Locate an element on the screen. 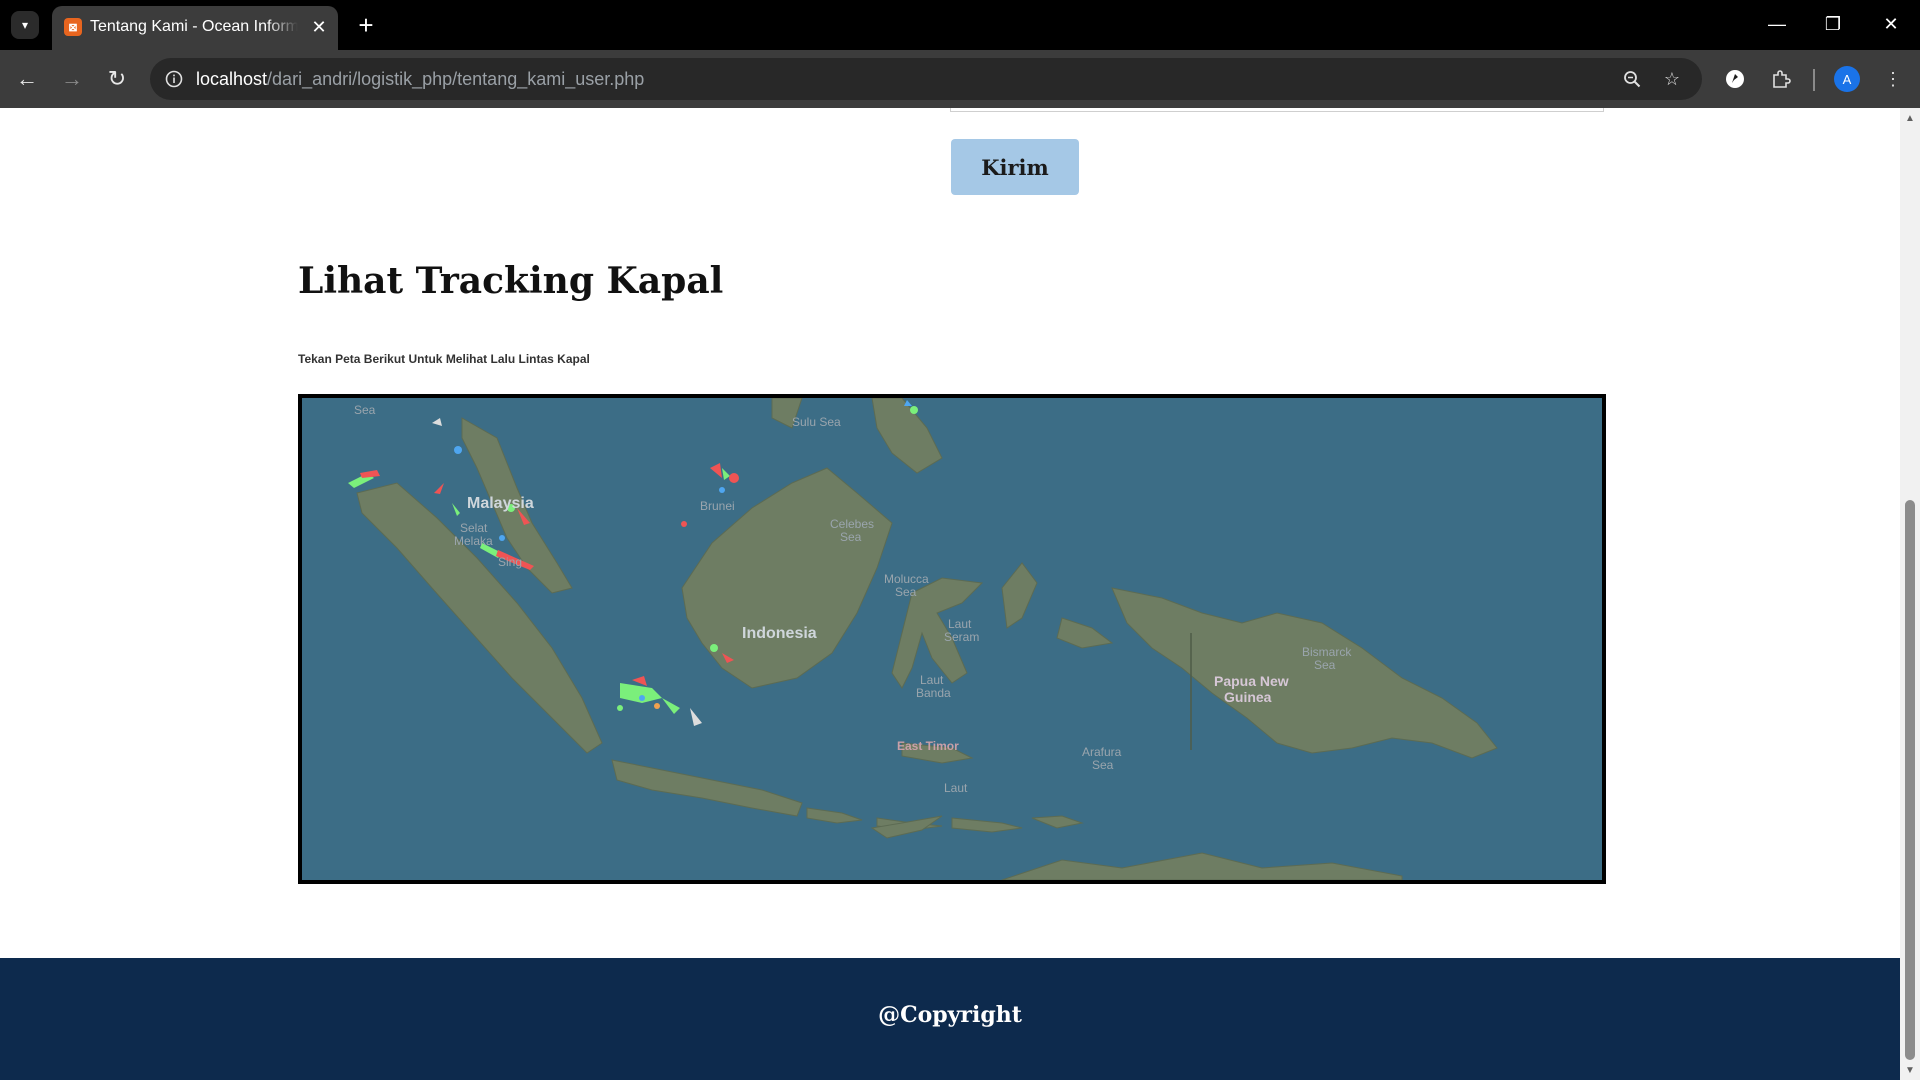 The image size is (1920, 1080). minimize-icon: — is located at coordinates (1777, 24).